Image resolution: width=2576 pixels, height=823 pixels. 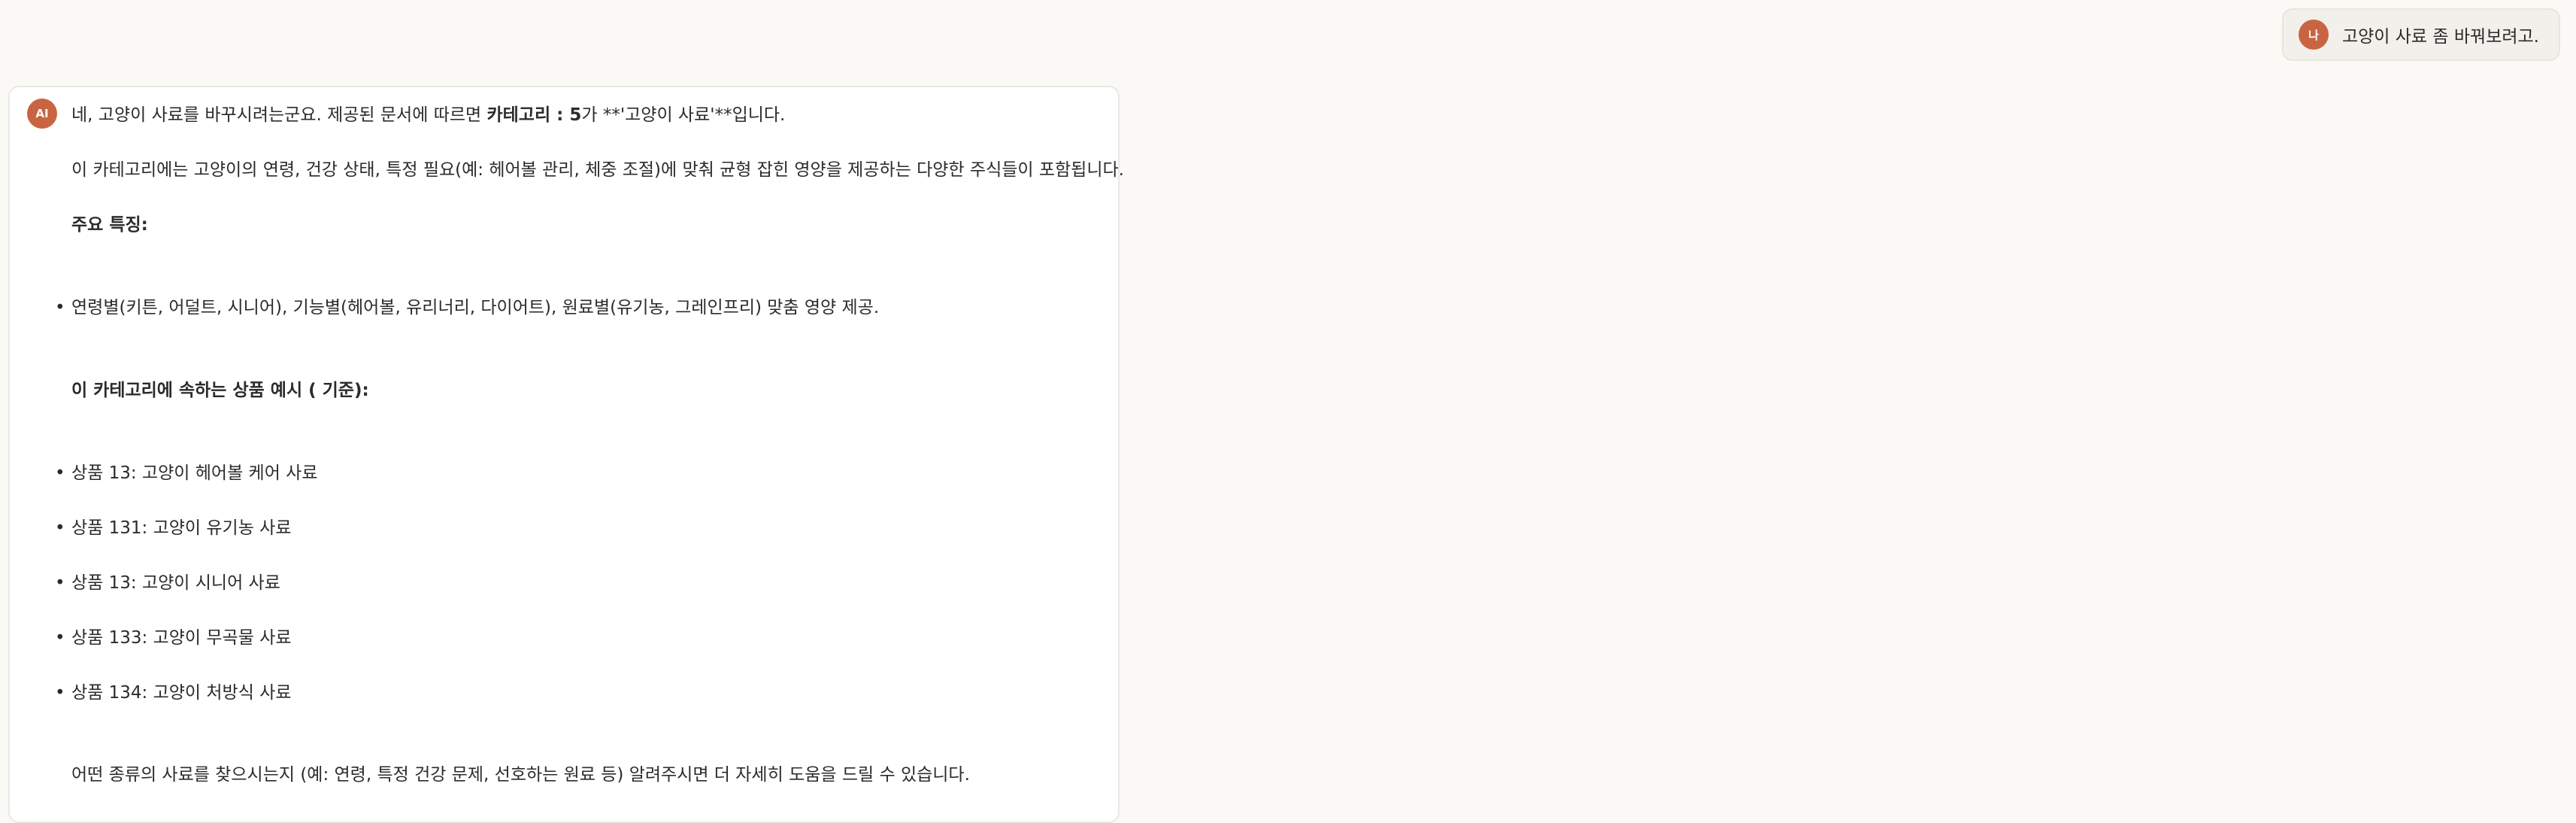 What do you see at coordinates (279, 115) in the screenshot?
I see `intro-prefix: 네, 고양이 사료를 바꾸시려는군요. 제공된 문서에 따르면` at bounding box center [279, 115].